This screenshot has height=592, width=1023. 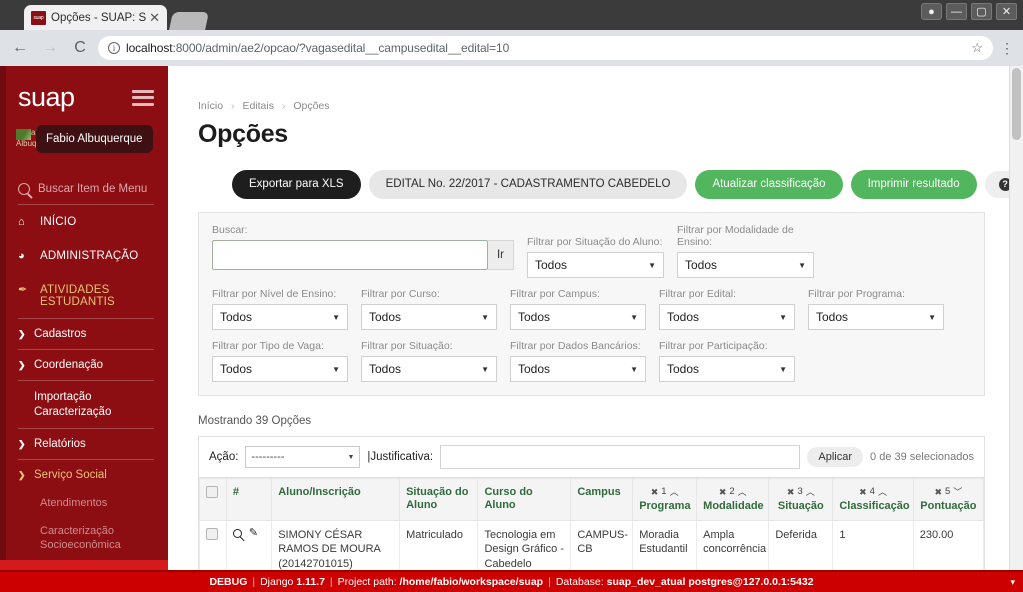 What do you see at coordinates (769, 185) in the screenshot?
I see `update-classification-button: Atualizar classificação` at bounding box center [769, 185].